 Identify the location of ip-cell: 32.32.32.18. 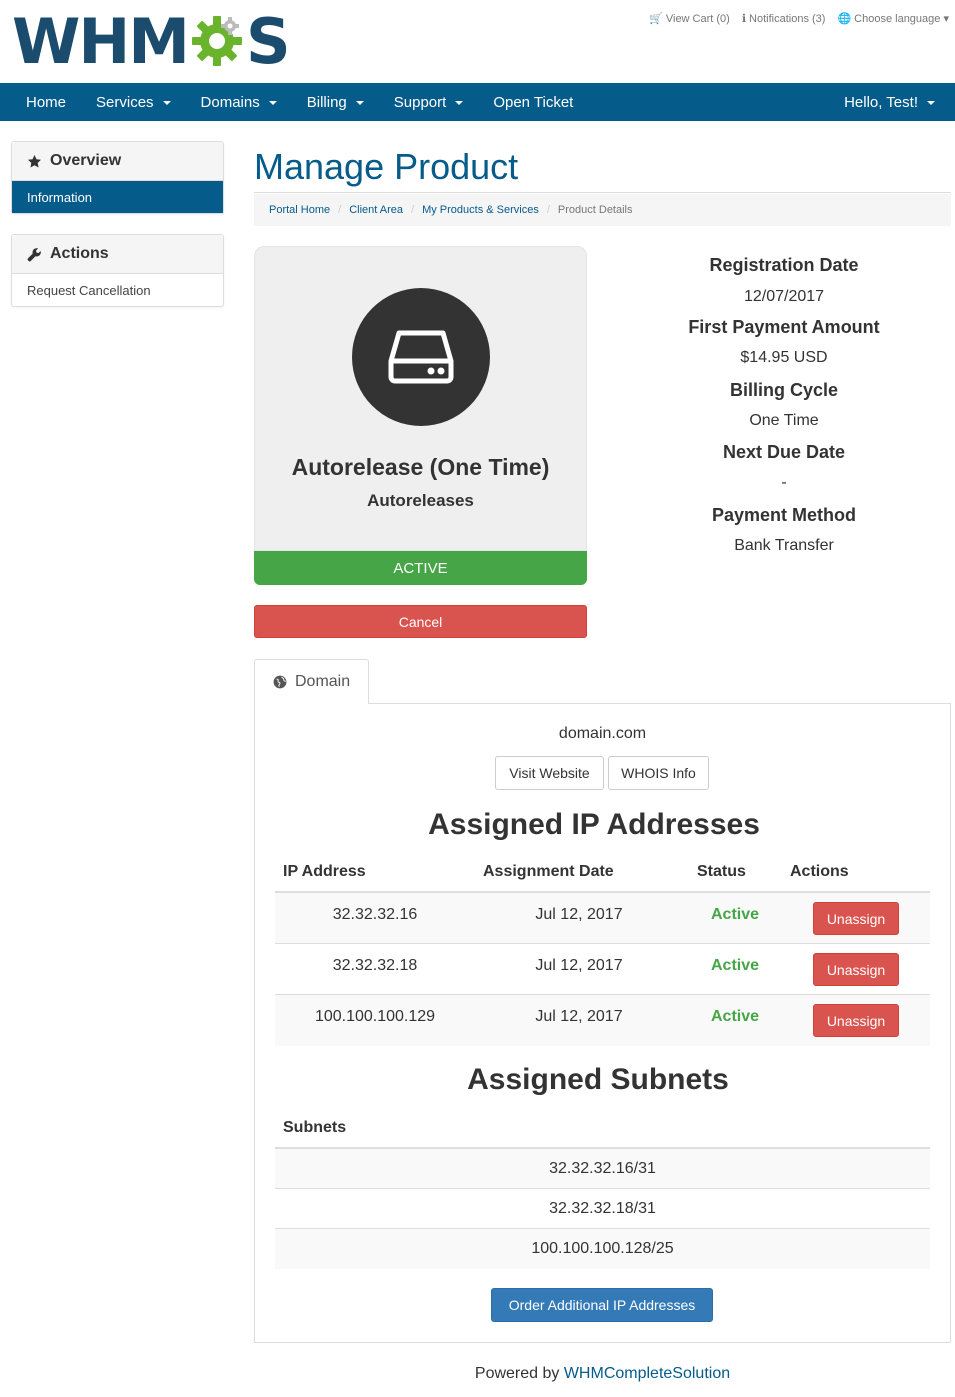
(375, 965).